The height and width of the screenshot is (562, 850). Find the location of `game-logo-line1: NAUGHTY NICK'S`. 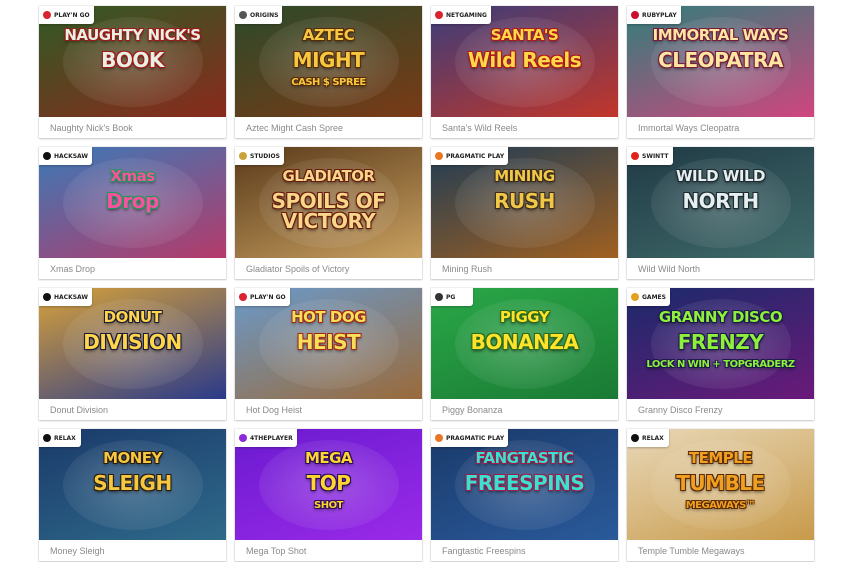

game-logo-line1: NAUGHTY NICK'S is located at coordinates (132, 35).